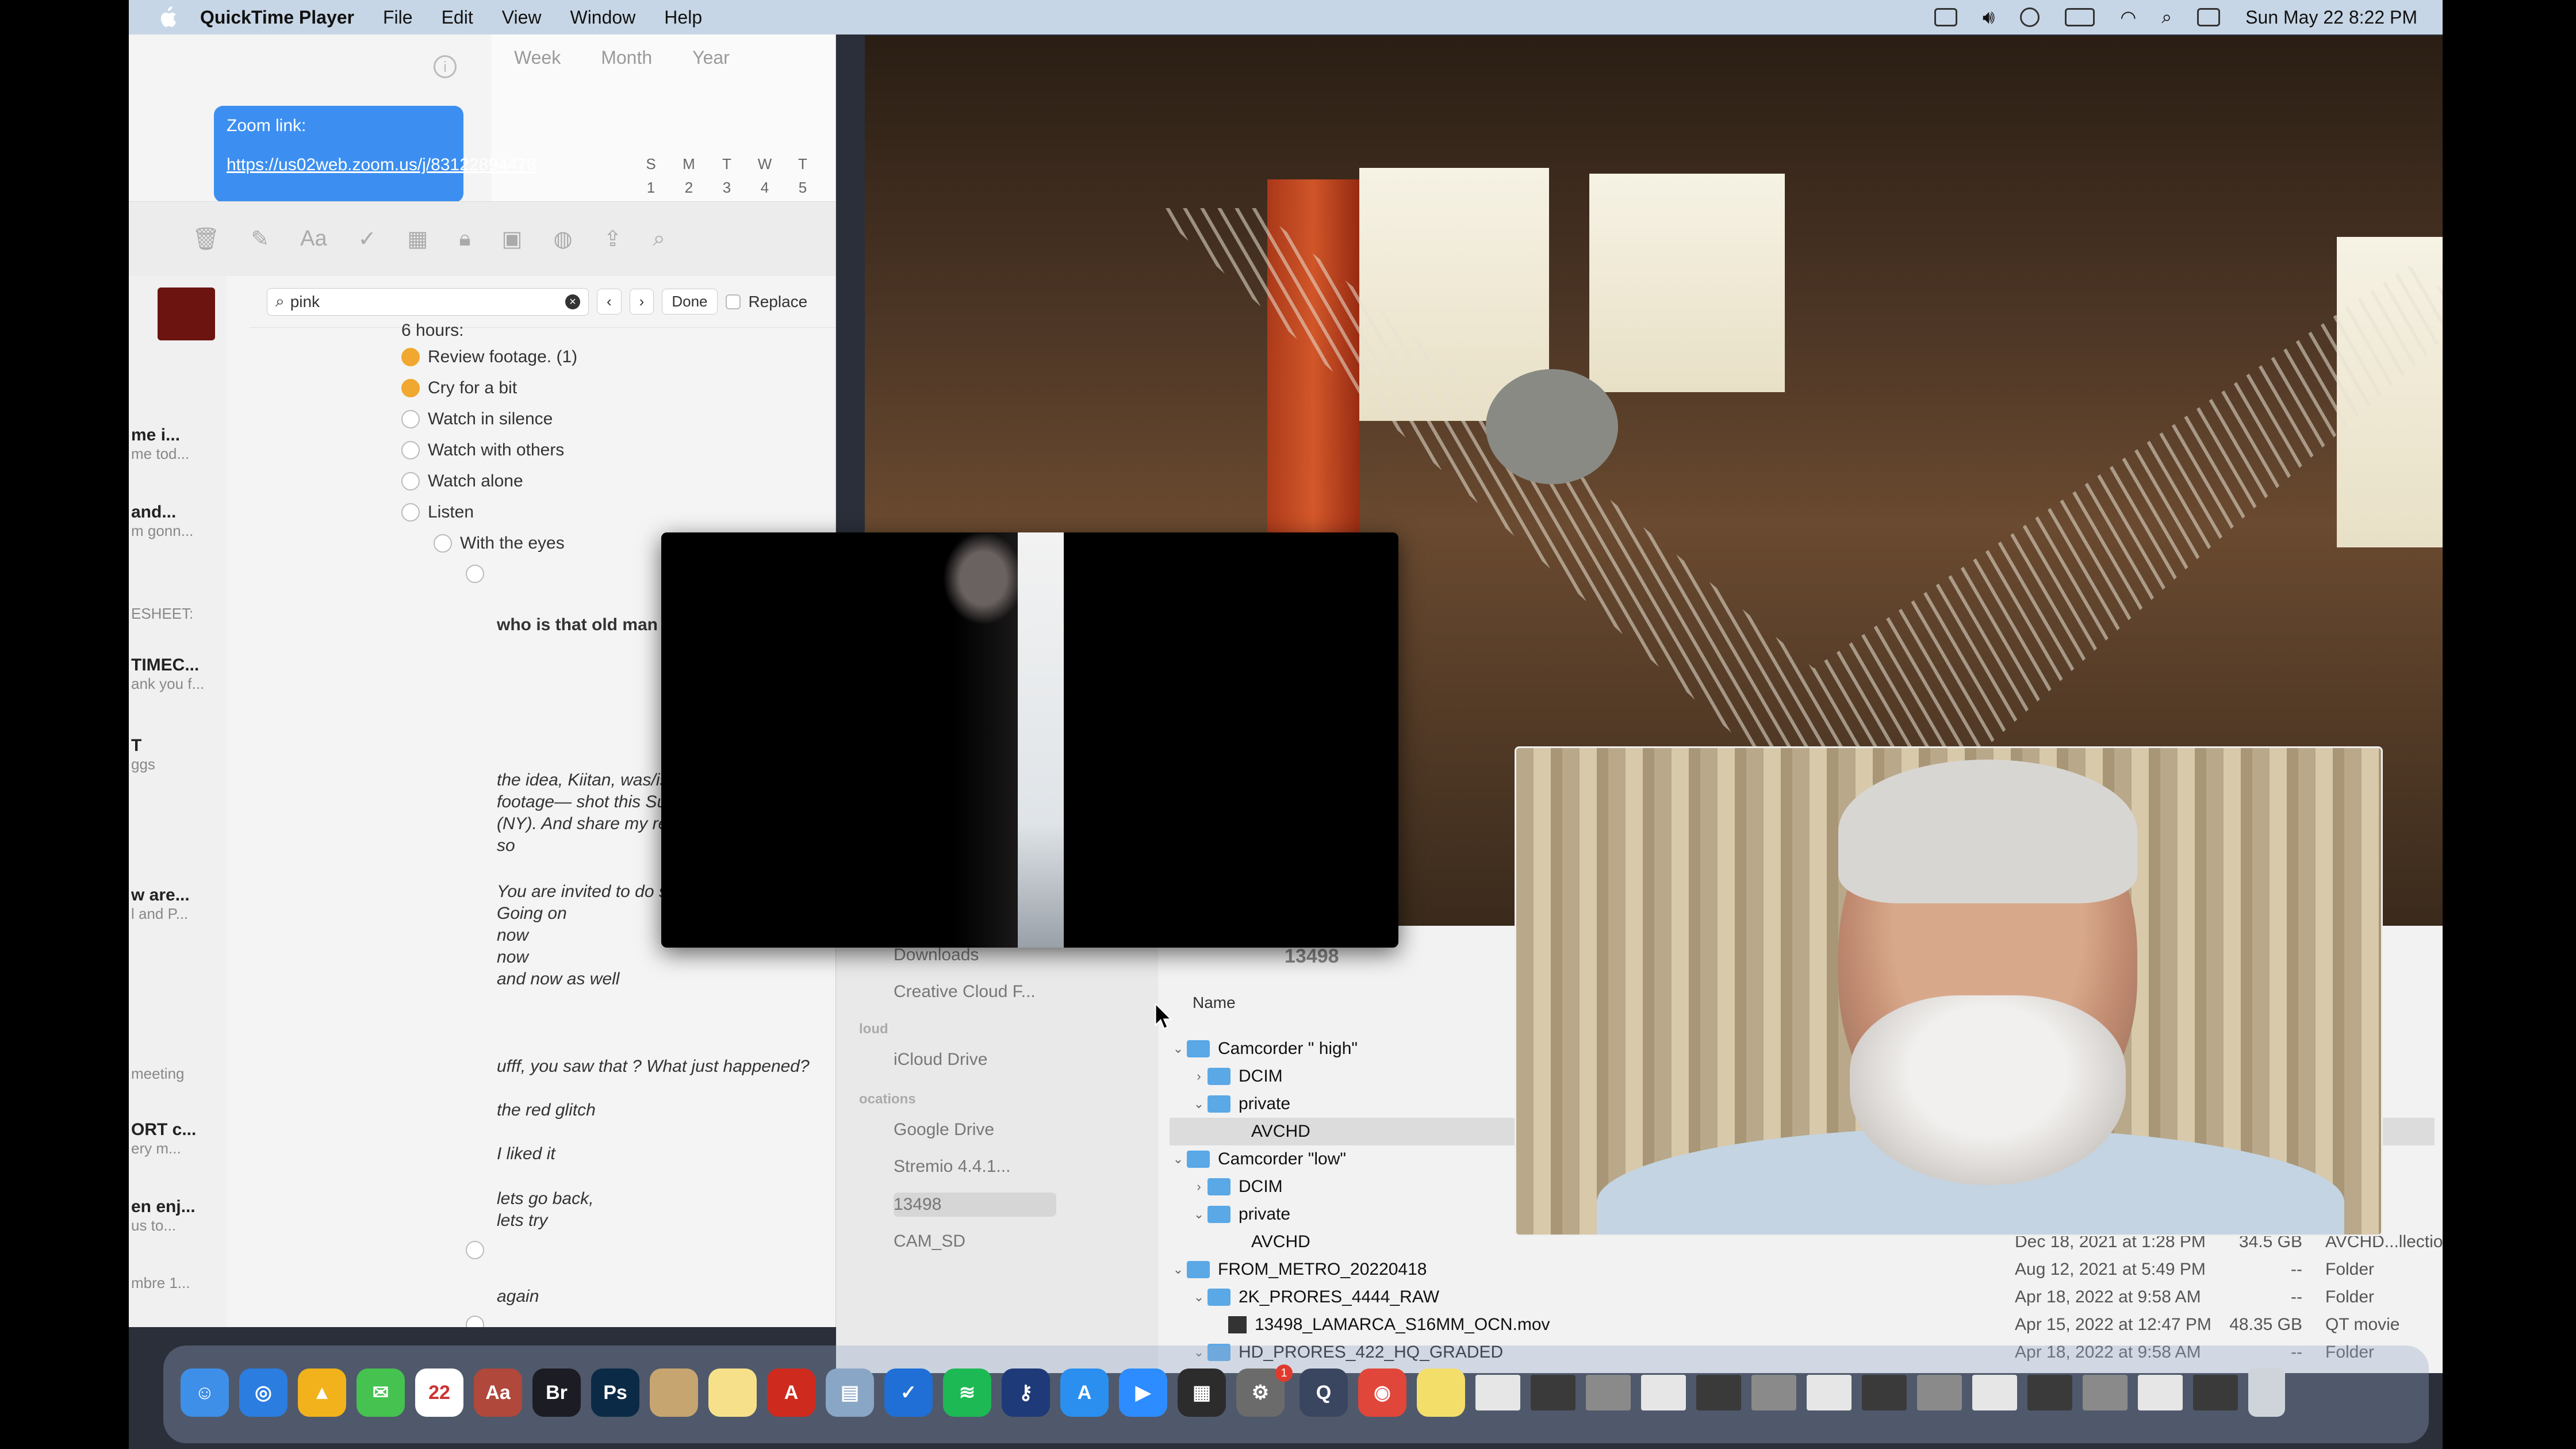 The width and height of the screenshot is (2576, 1449). What do you see at coordinates (572, 301) in the screenshot?
I see `clear-search-icon: ×` at bounding box center [572, 301].